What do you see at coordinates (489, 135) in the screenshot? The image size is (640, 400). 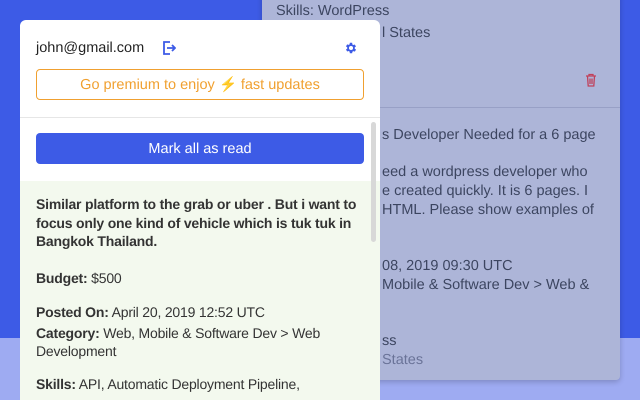 I see `job-text: s Developer Needed for a 6 page` at bounding box center [489, 135].